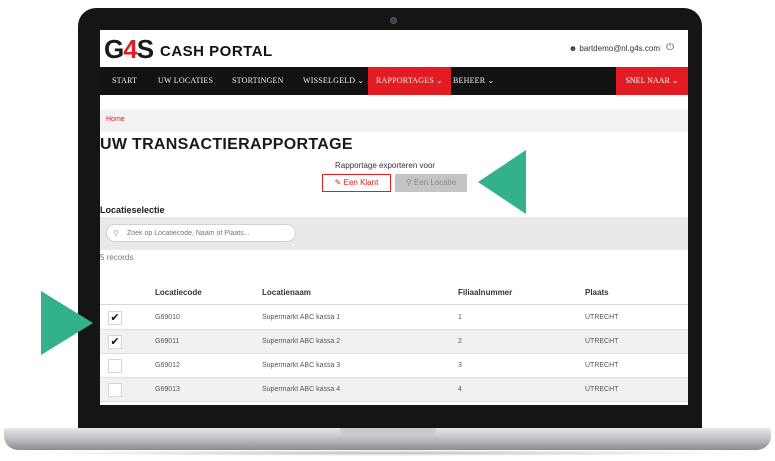 The width and height of the screenshot is (775, 461). Describe the element at coordinates (124, 81) in the screenshot. I see `nav-start: START` at that location.